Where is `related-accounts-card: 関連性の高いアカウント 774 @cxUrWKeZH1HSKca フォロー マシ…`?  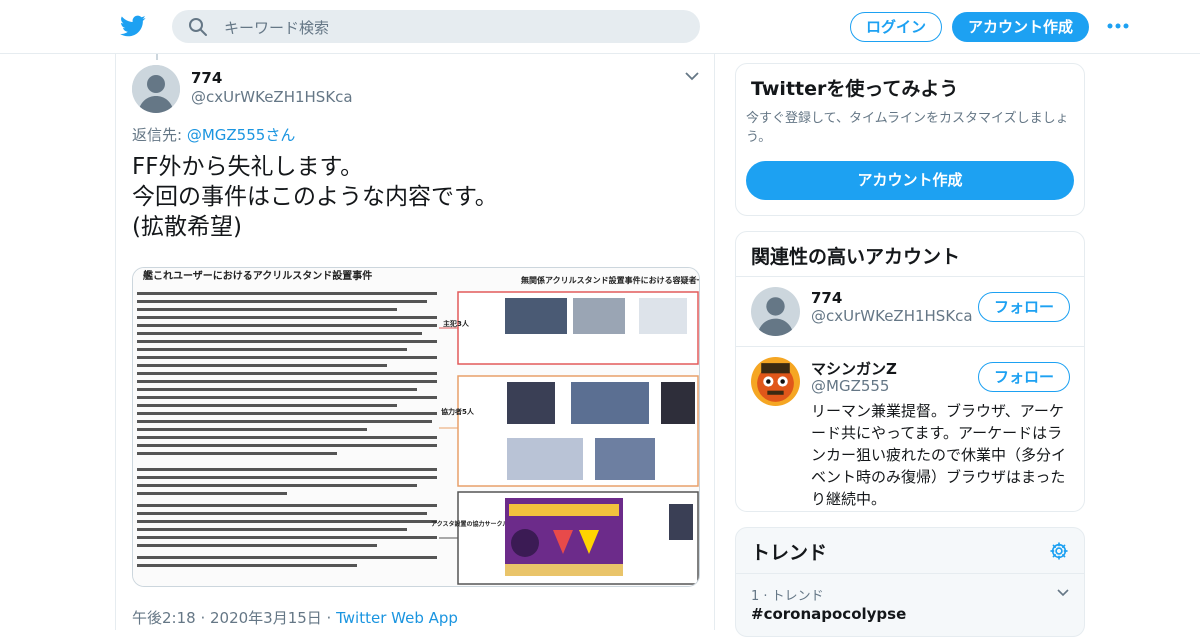
related-accounts-card: 関連性の高いアカウント 774 @cxUrWKeZH1HSKca フォロー マシ… is located at coordinates (910, 371).